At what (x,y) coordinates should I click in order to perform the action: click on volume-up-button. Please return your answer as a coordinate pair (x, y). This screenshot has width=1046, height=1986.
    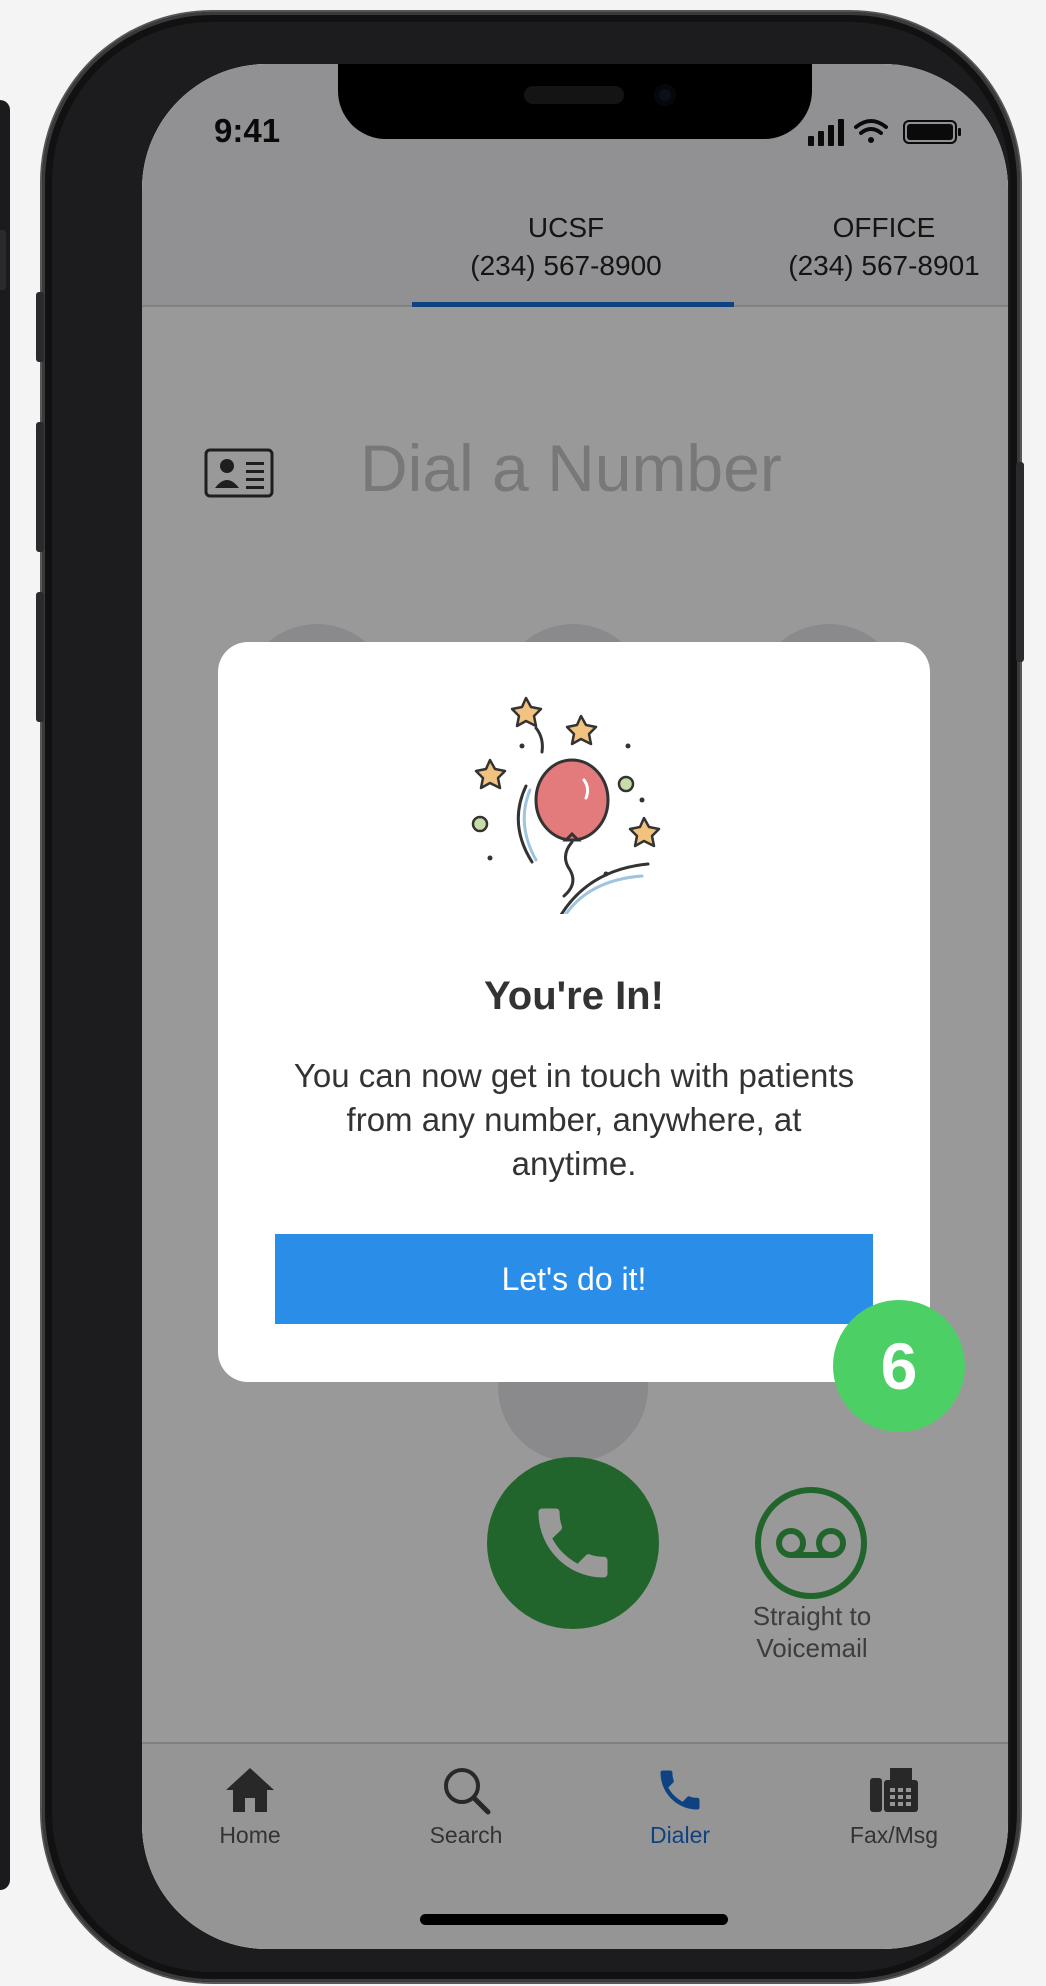
    Looking at the image, I should click on (40, 487).